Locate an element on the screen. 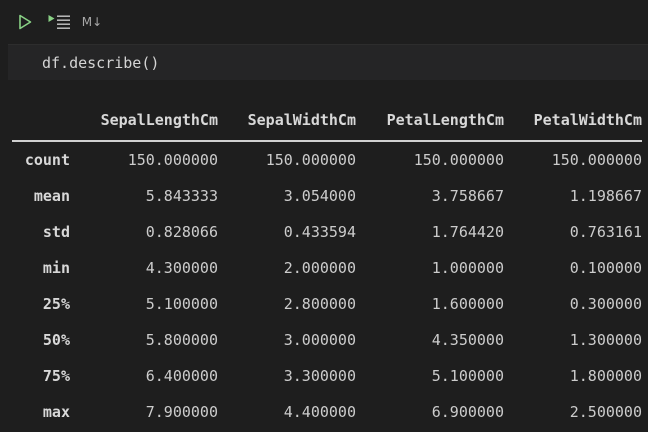 The image size is (648, 432). row-index: max is located at coordinates (56, 412).